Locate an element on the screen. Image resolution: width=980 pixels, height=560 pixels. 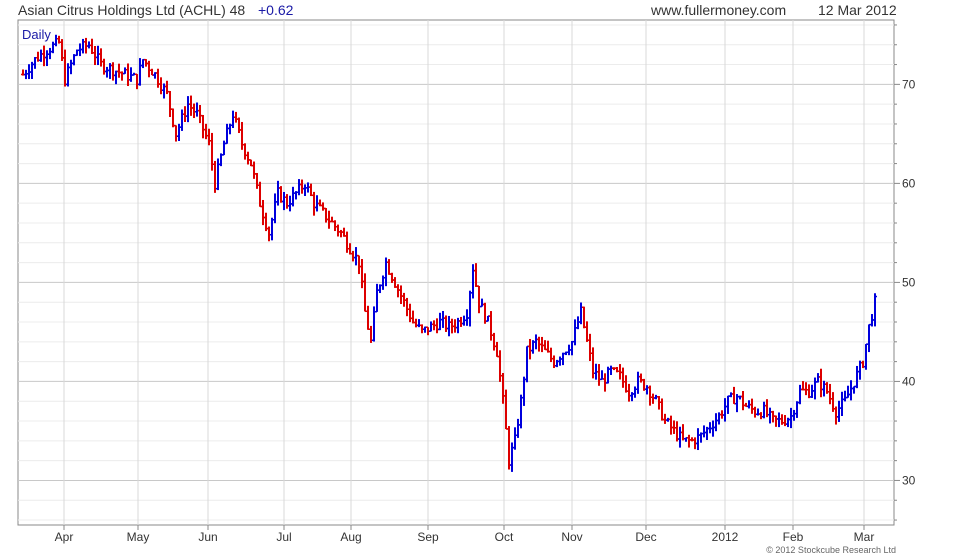
x-tick-label: Sep is located at coordinates (428, 537).